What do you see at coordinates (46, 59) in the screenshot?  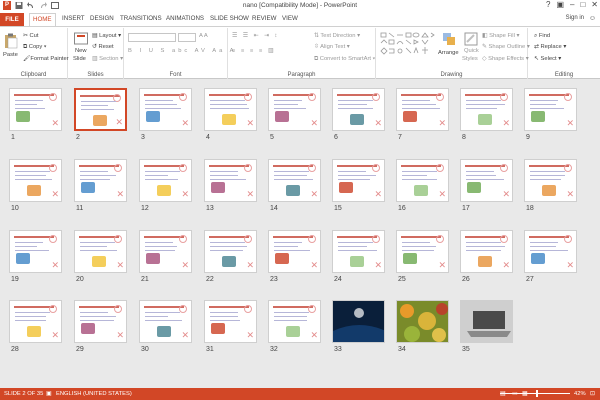 I see `format-painter-button: 🖌Format Painter` at bounding box center [46, 59].